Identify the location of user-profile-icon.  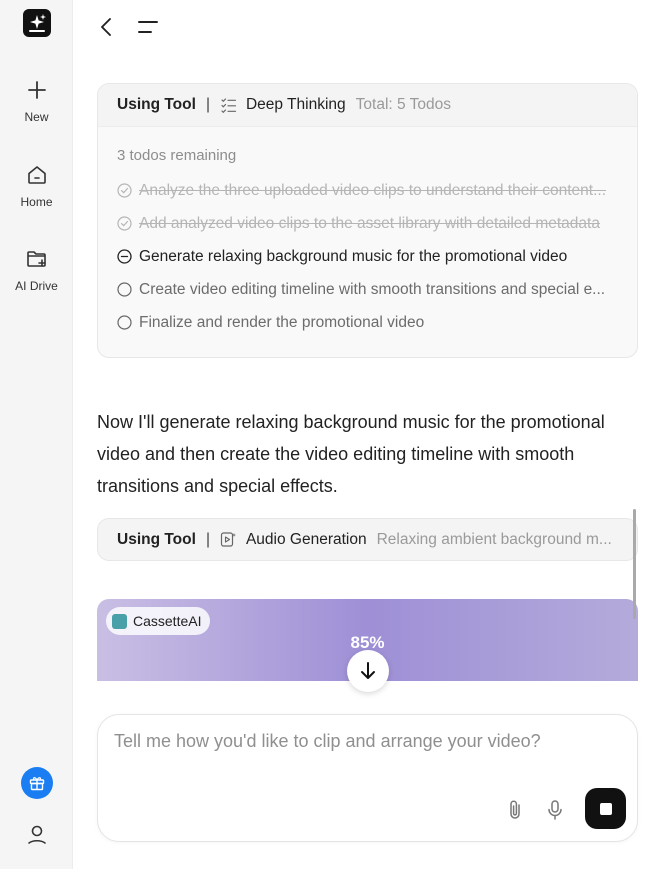
(37, 835).